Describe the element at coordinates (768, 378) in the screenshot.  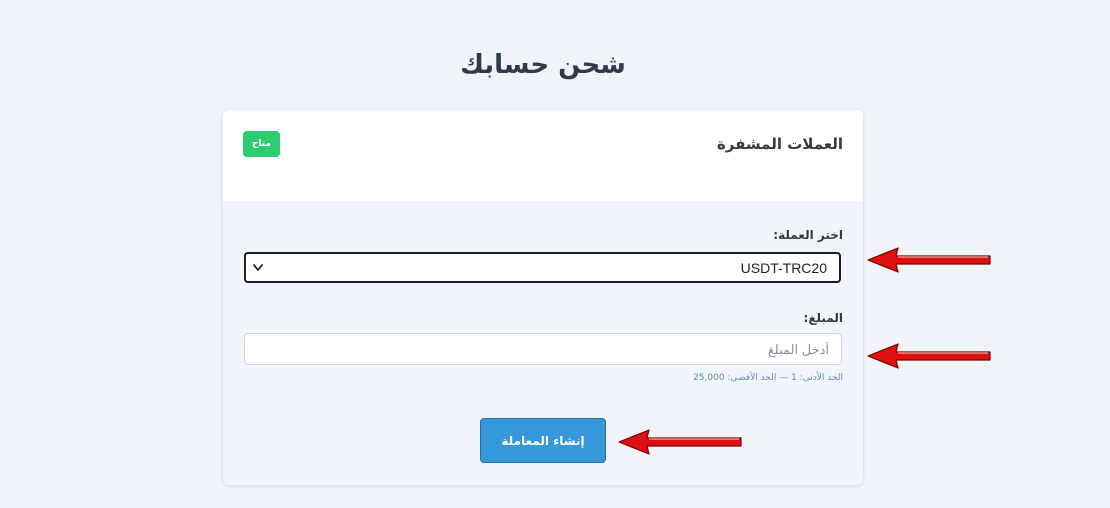
I see `amount-limits-hint: الحد الأدنى: 1 — الحد الأقصى: 25,000` at that location.